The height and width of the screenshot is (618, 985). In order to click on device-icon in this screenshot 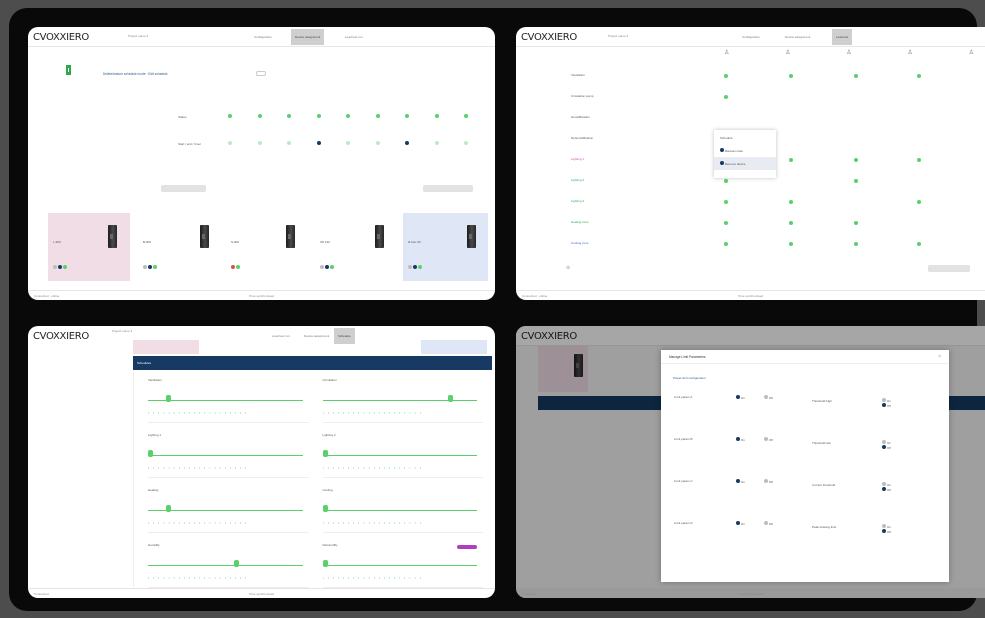, I will do `click(68, 70)`.